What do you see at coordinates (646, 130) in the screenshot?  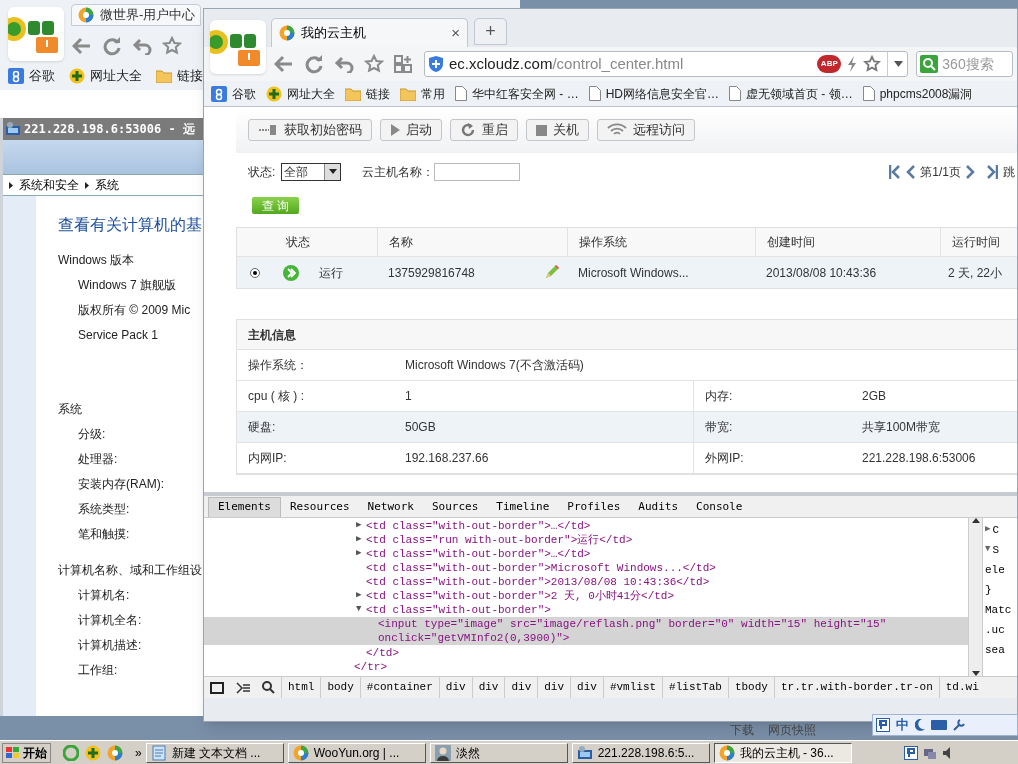 I see `toolbar-button: 远程访问` at bounding box center [646, 130].